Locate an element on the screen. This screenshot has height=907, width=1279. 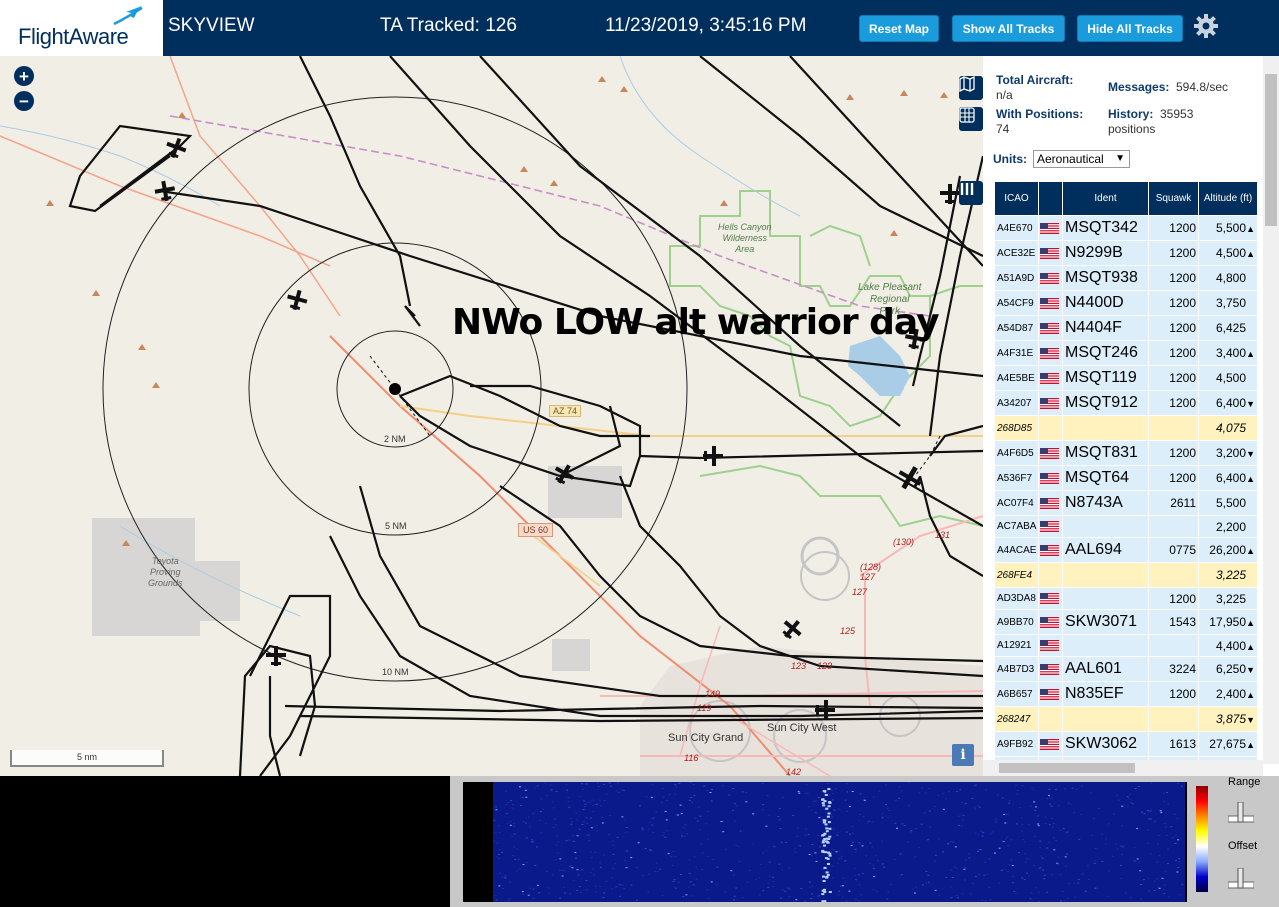
zoom-in-button: + is located at coordinates (24, 76).